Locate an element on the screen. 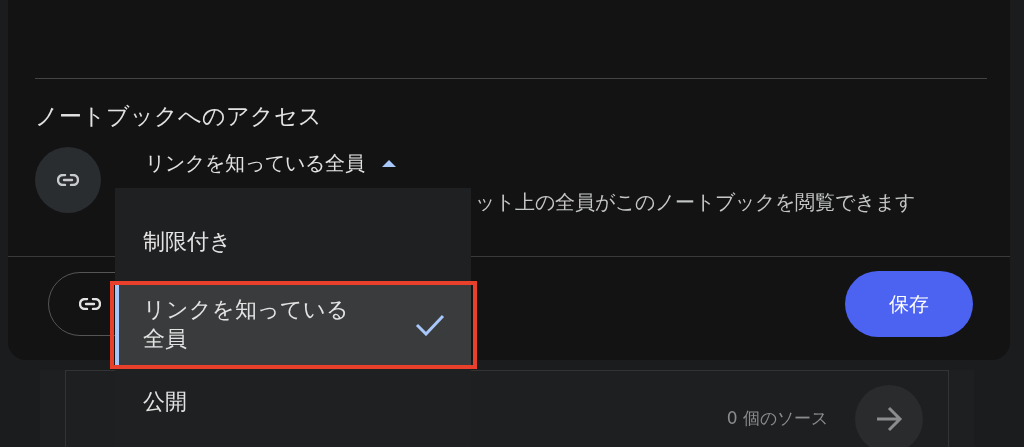 The height and width of the screenshot is (447, 1024). save-button: 保存 is located at coordinates (909, 304).